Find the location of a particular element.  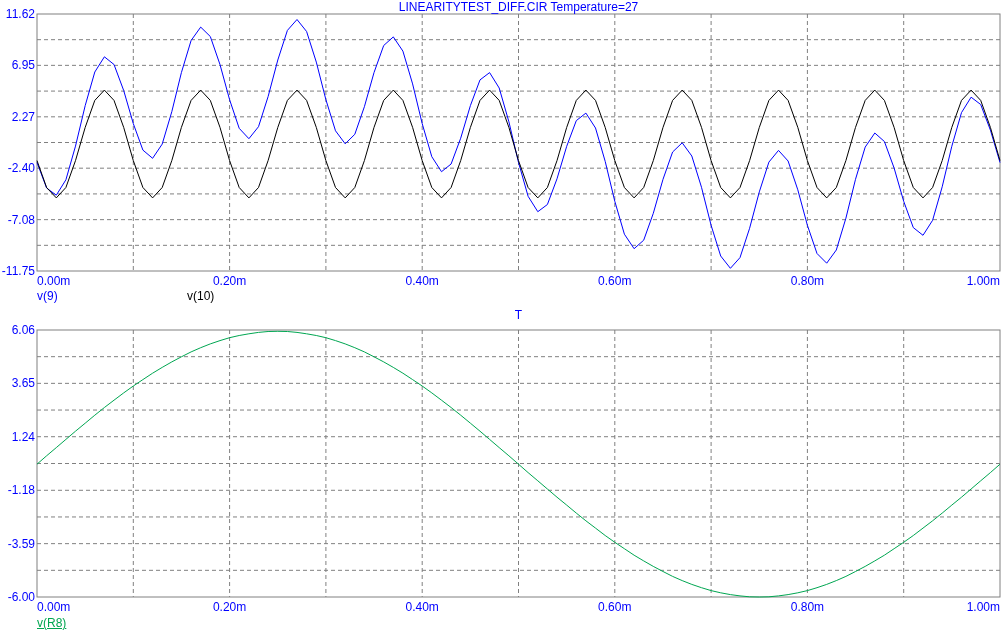

legend-label: v(9) is located at coordinates (112, 296).